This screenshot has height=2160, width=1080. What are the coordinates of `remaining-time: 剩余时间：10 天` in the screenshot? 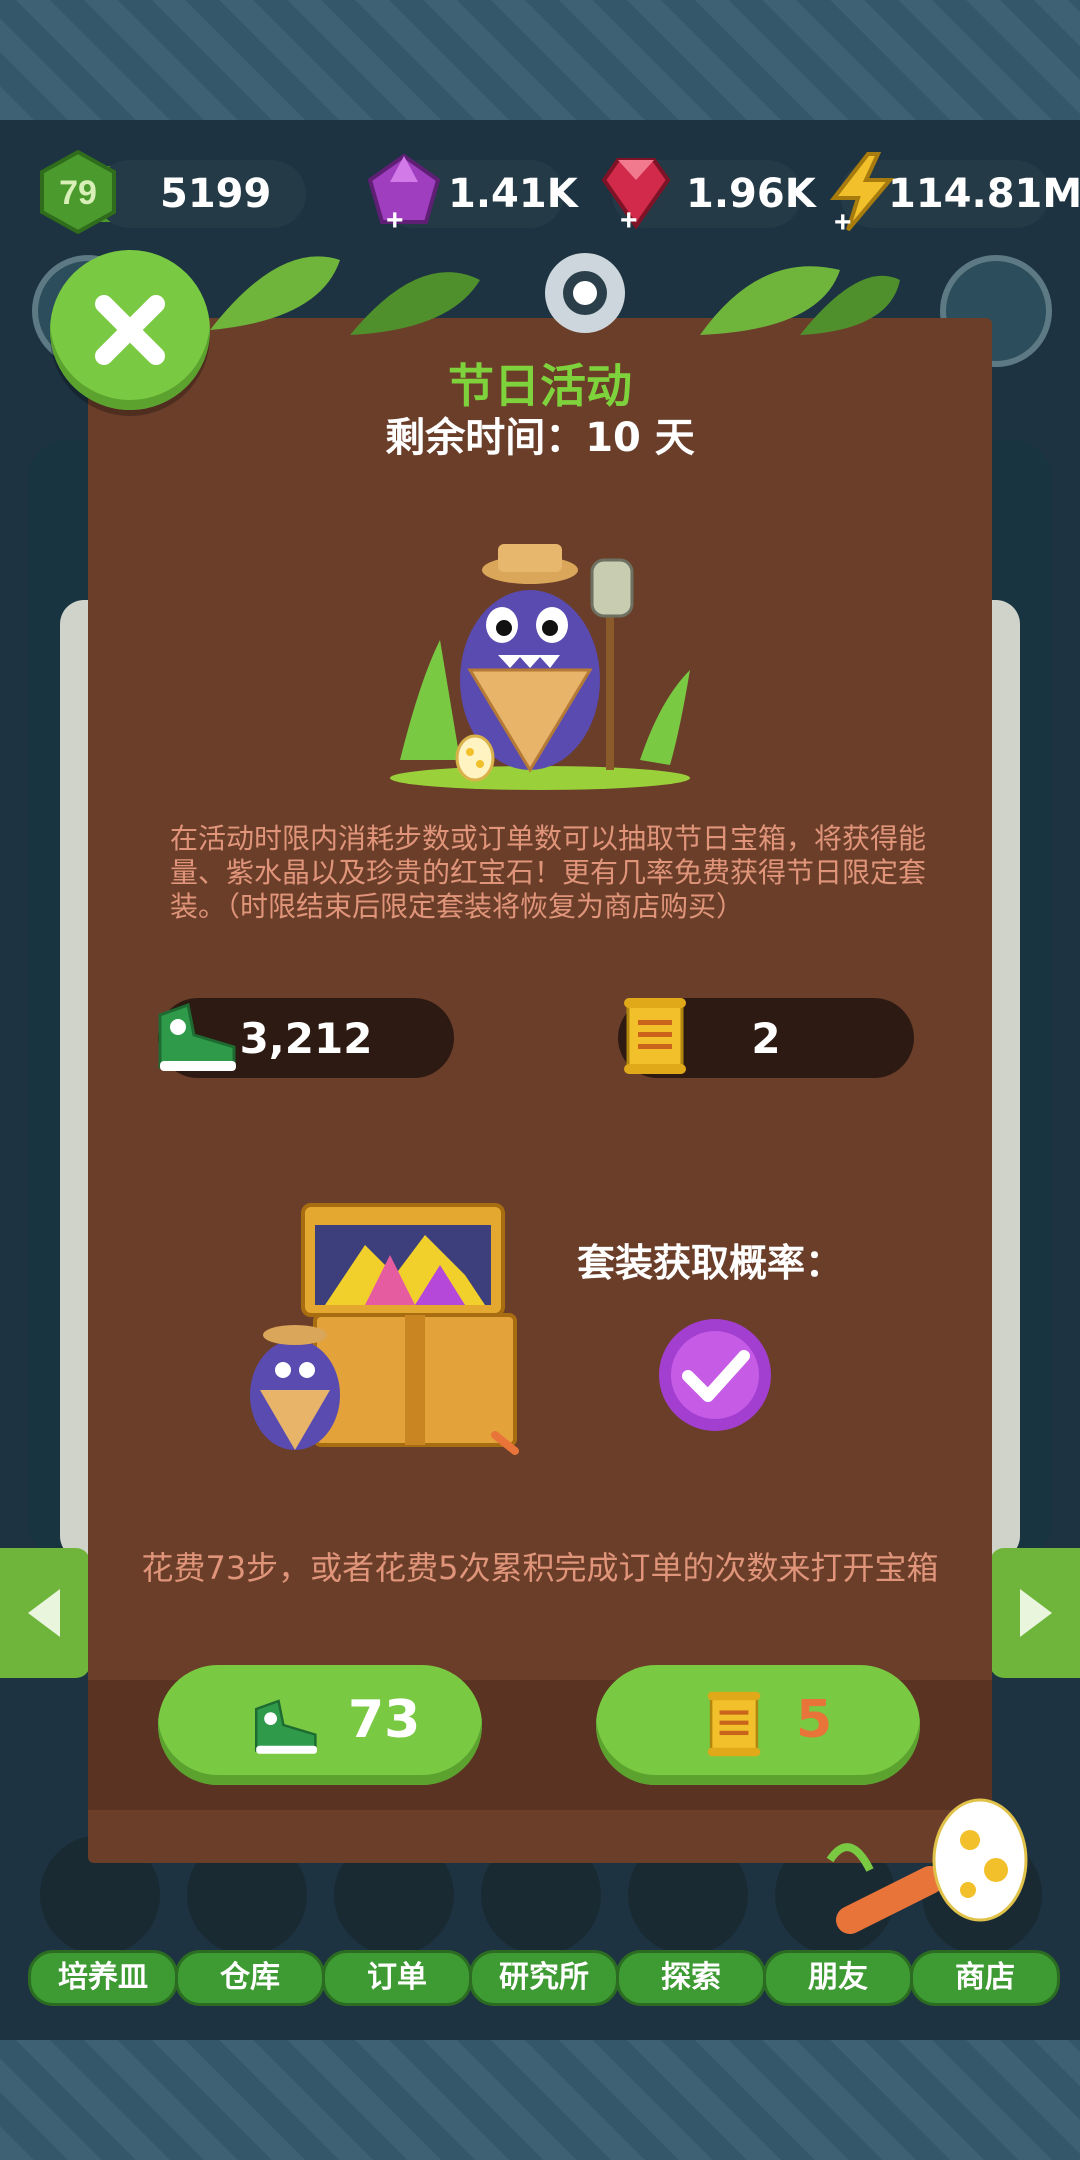 It's located at (540, 438).